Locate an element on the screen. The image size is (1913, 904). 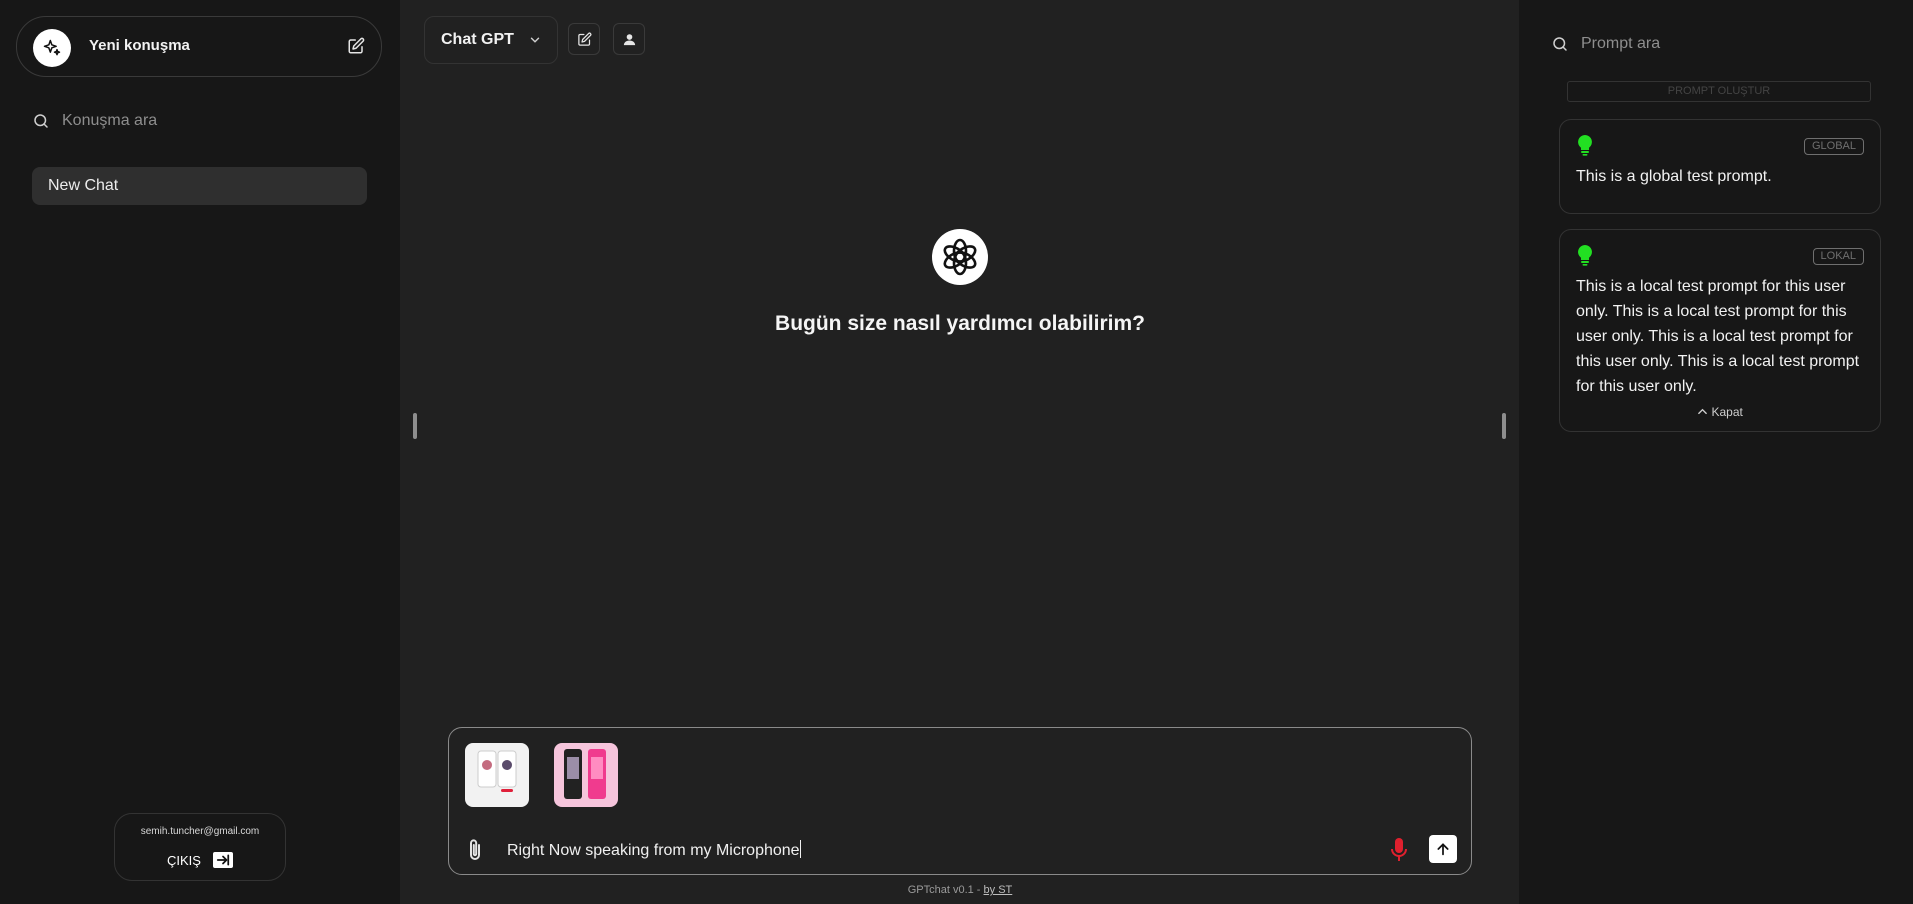
conversation-search-label: Konuşma ara is located at coordinates (110, 120).